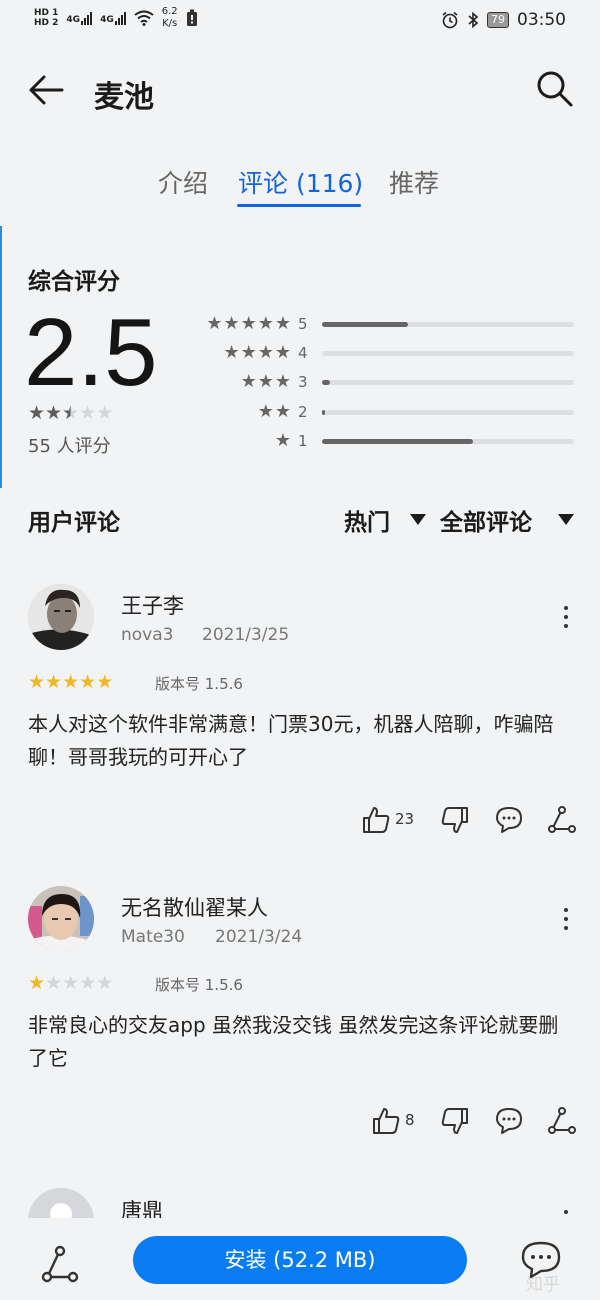  Describe the element at coordinates (147, 635) in the screenshot. I see `reviewer-device: nova3` at that location.